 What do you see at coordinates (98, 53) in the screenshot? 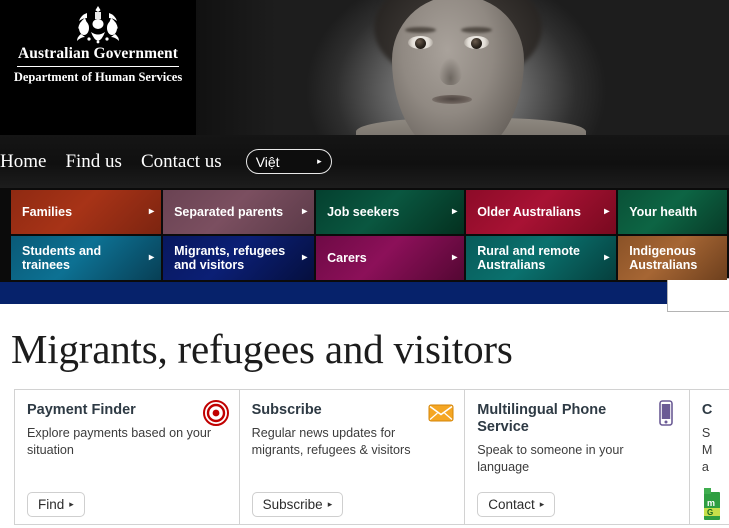
I see `government-title: Australian Government` at bounding box center [98, 53].